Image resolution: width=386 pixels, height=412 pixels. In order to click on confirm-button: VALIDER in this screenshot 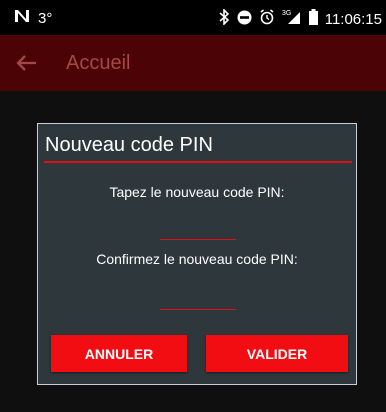, I will do `click(277, 353)`.